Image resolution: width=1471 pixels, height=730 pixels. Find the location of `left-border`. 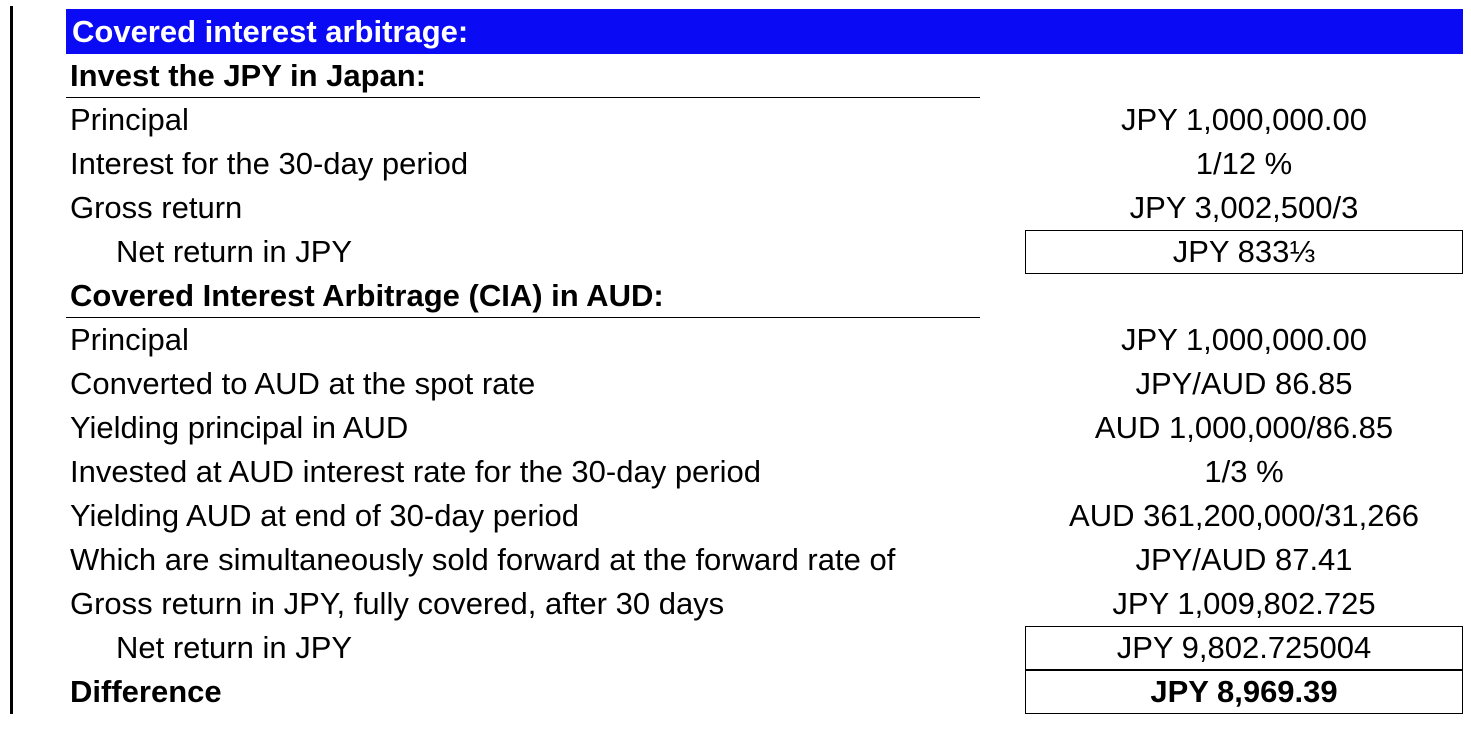

left-border is located at coordinates (11, 360).